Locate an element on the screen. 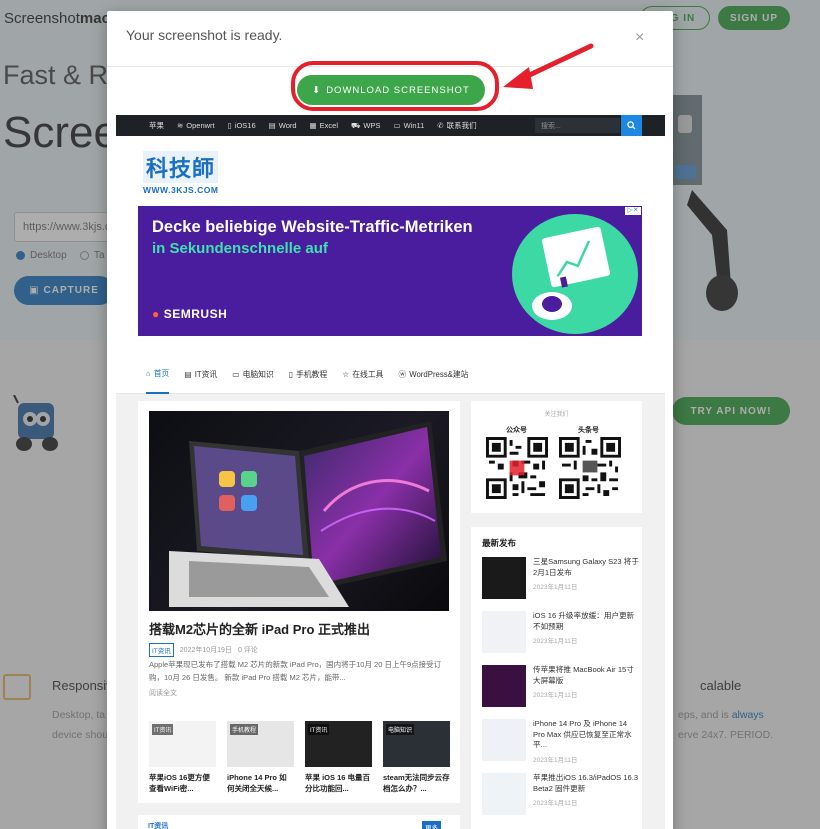  search-icon is located at coordinates (631, 125).